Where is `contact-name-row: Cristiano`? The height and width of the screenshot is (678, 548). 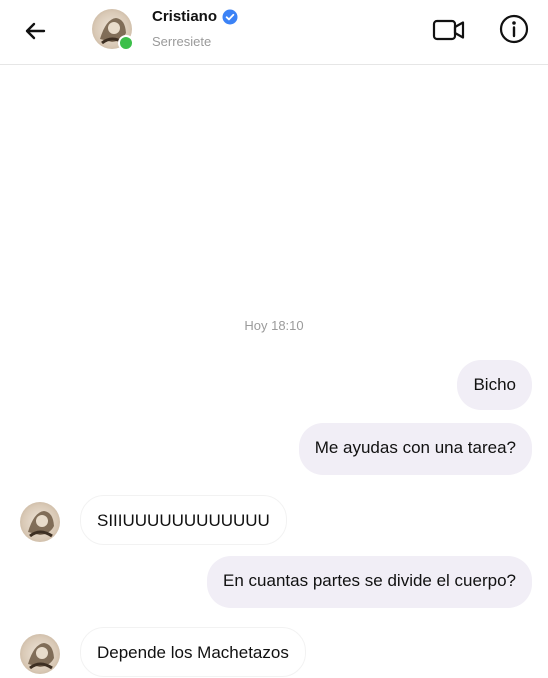
contact-name-row: Cristiano is located at coordinates (195, 16).